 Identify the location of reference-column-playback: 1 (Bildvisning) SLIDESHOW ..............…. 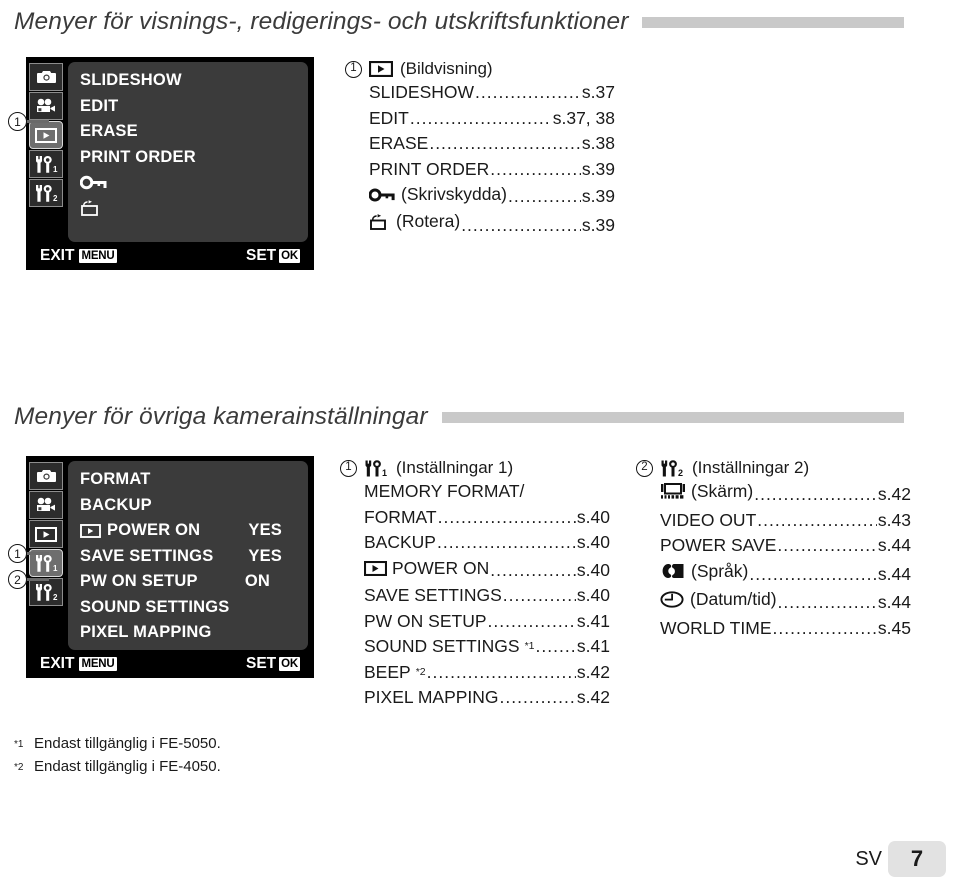
(480, 148).